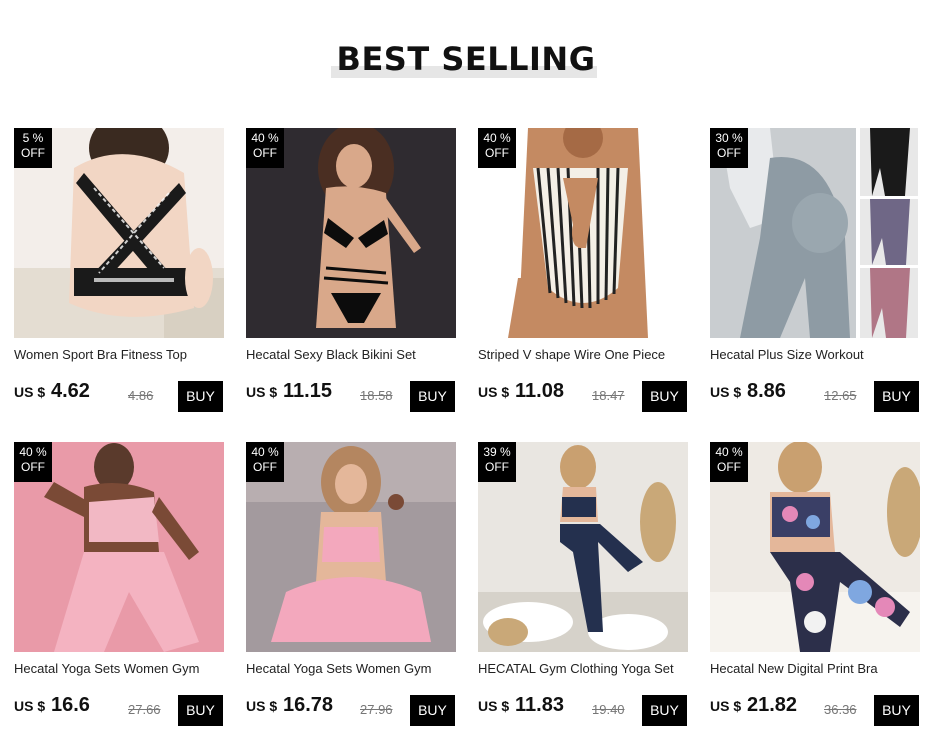 This screenshot has width=932, height=750. I want to click on discount-badge: 5 % OFF, so click(33, 148).